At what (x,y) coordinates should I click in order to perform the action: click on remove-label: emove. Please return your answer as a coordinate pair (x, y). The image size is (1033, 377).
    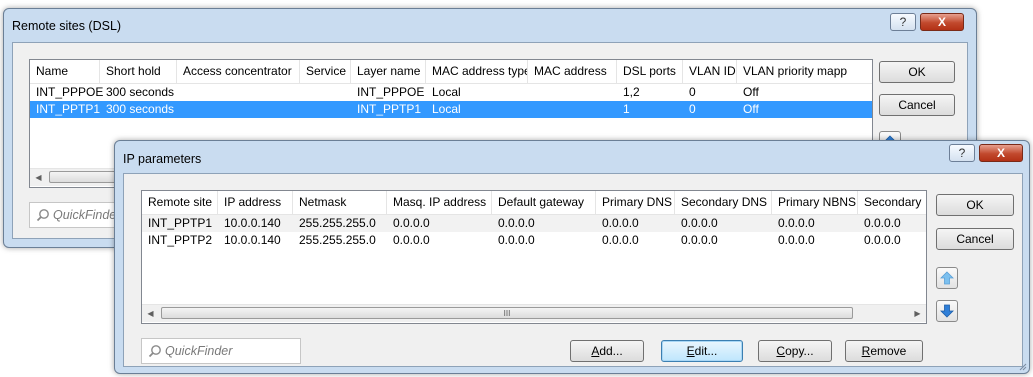
    Looking at the image, I should click on (888, 351).